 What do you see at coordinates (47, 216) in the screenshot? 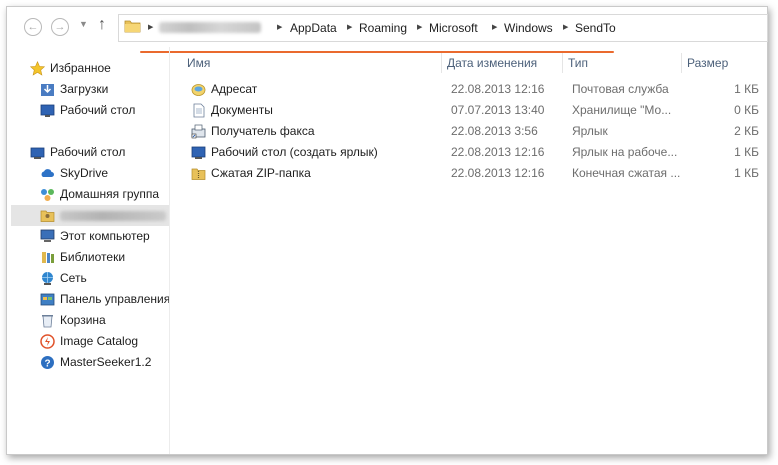
I see `user-folder-icon` at bounding box center [47, 216].